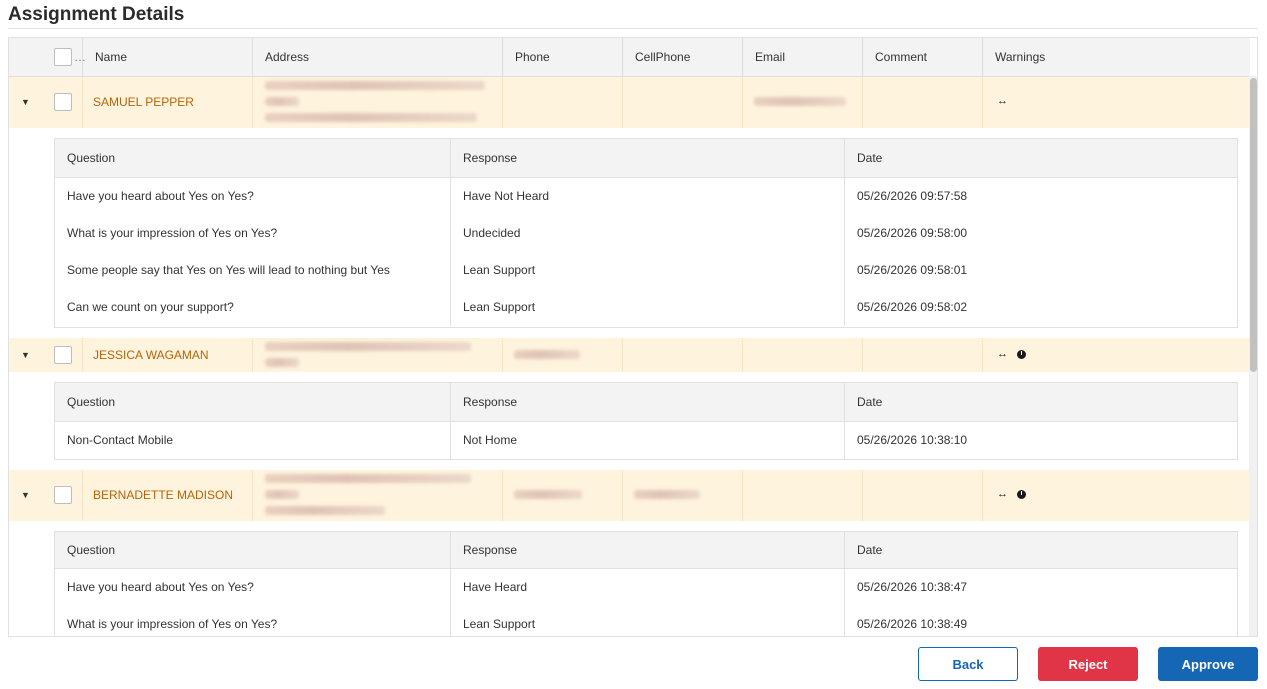 This screenshot has height=689, width=1267. Describe the element at coordinates (968, 664) in the screenshot. I see `back-button: Back` at that location.